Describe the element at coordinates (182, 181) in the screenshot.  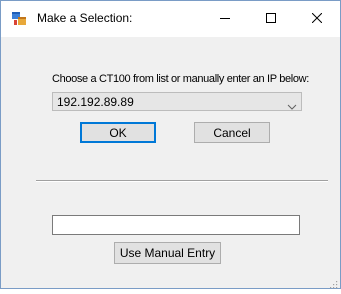
I see `separator-line` at that location.